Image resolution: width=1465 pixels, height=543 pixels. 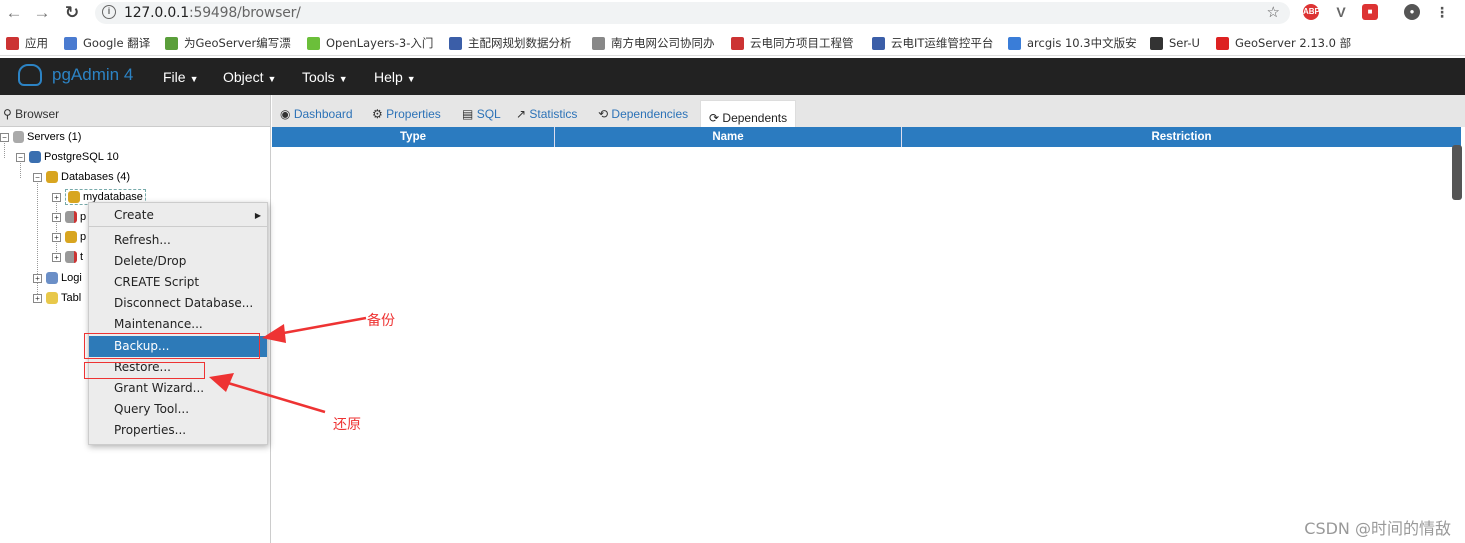 I want to click on bookmark-item: 主配网规划数据分析, so click(x=510, y=43).